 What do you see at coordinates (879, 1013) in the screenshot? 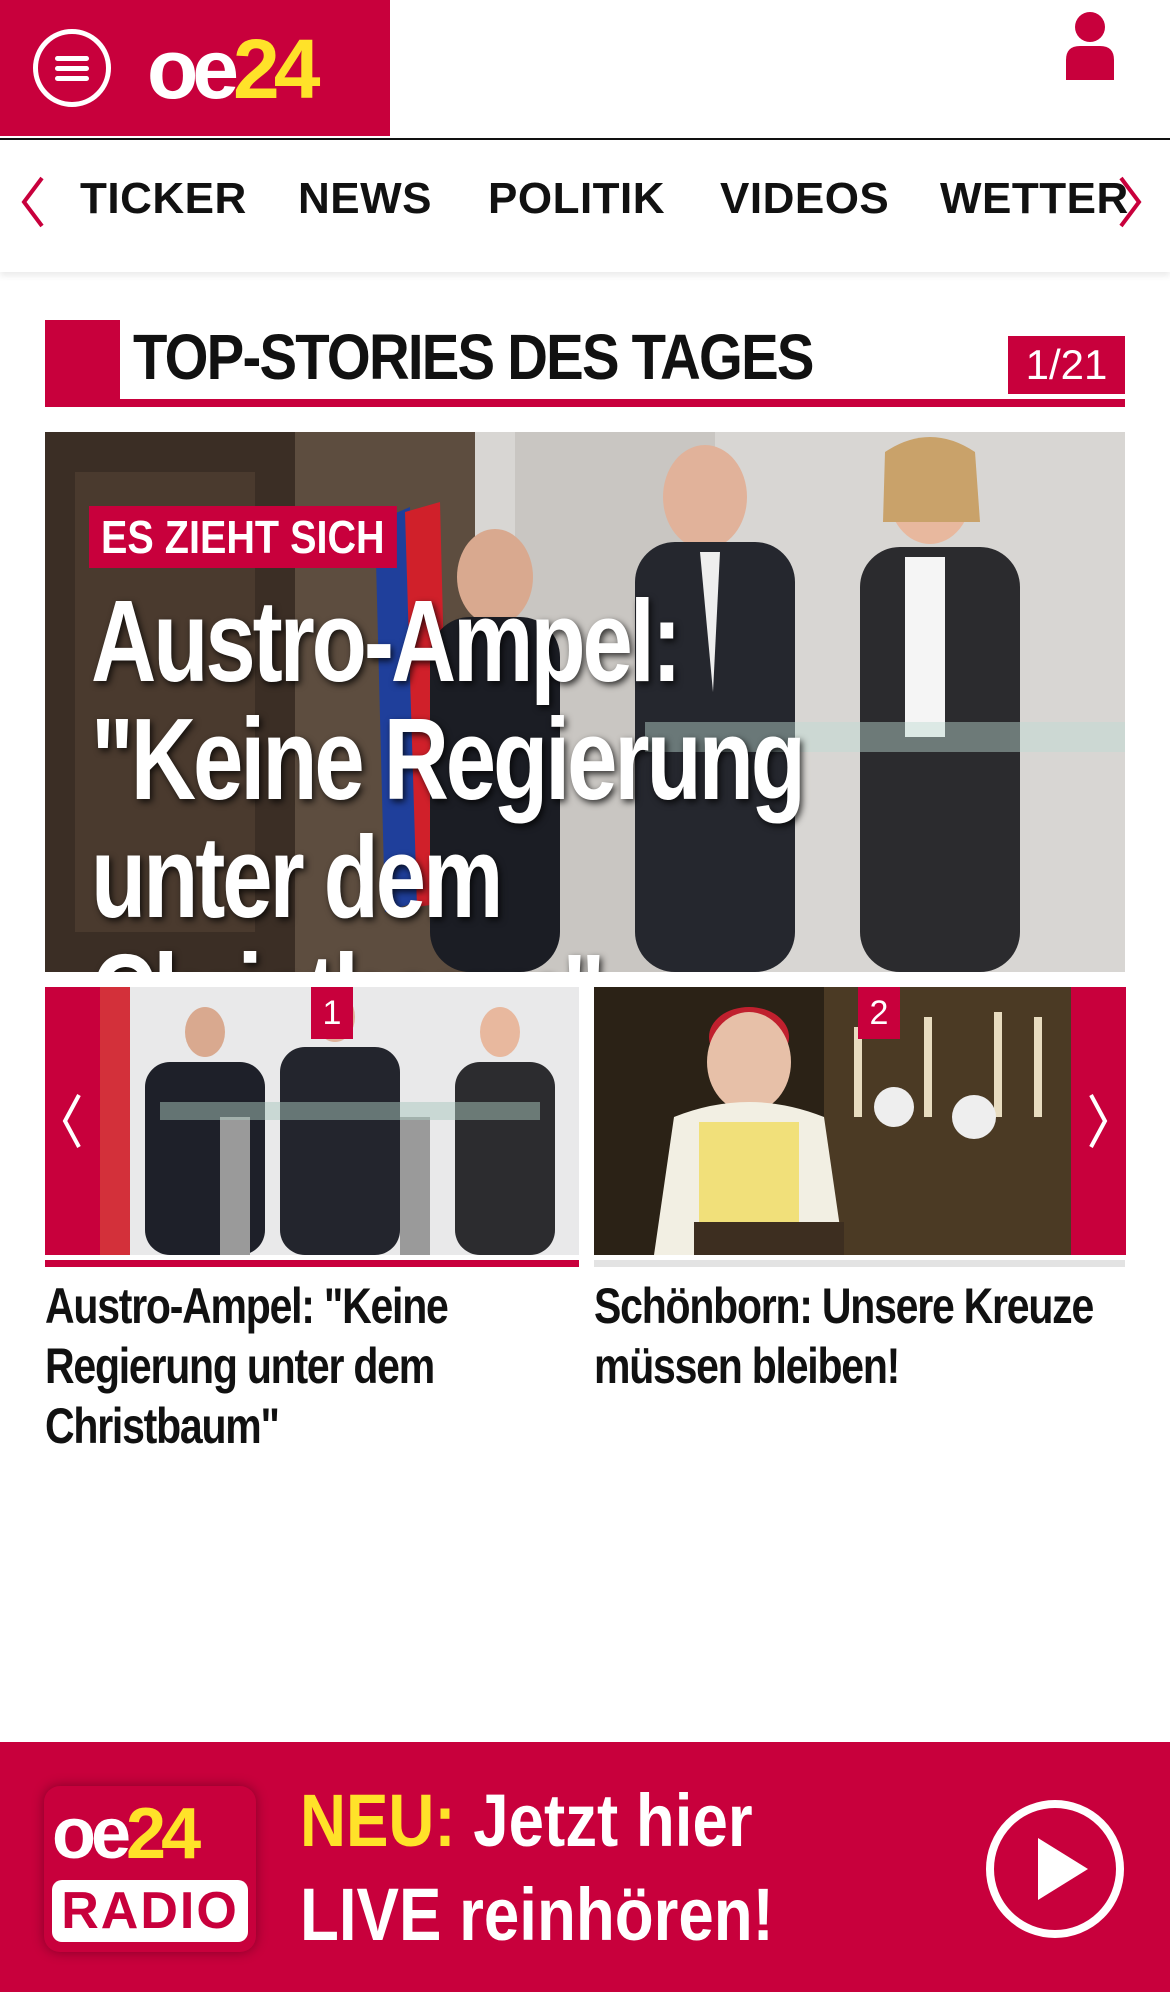
I see `card-2-number: 2` at bounding box center [879, 1013].